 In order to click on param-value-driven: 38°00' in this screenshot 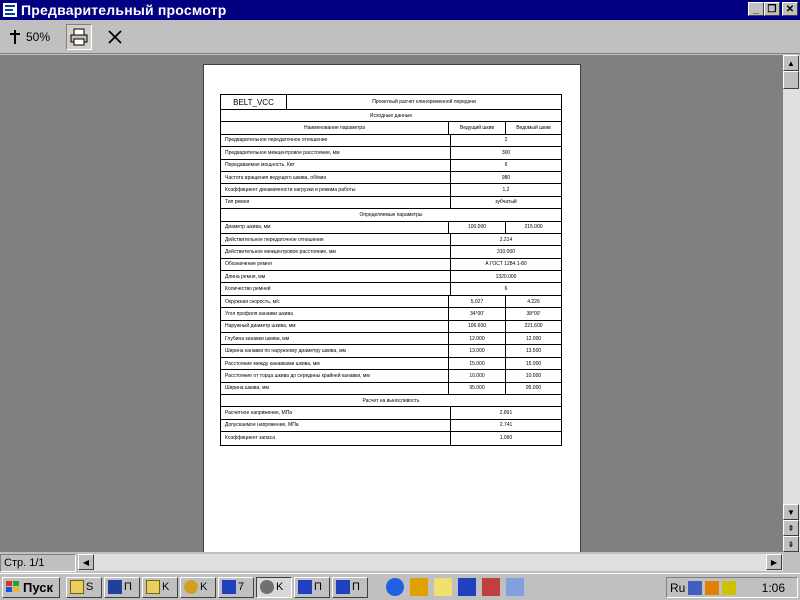, I will do `click(533, 314)`.